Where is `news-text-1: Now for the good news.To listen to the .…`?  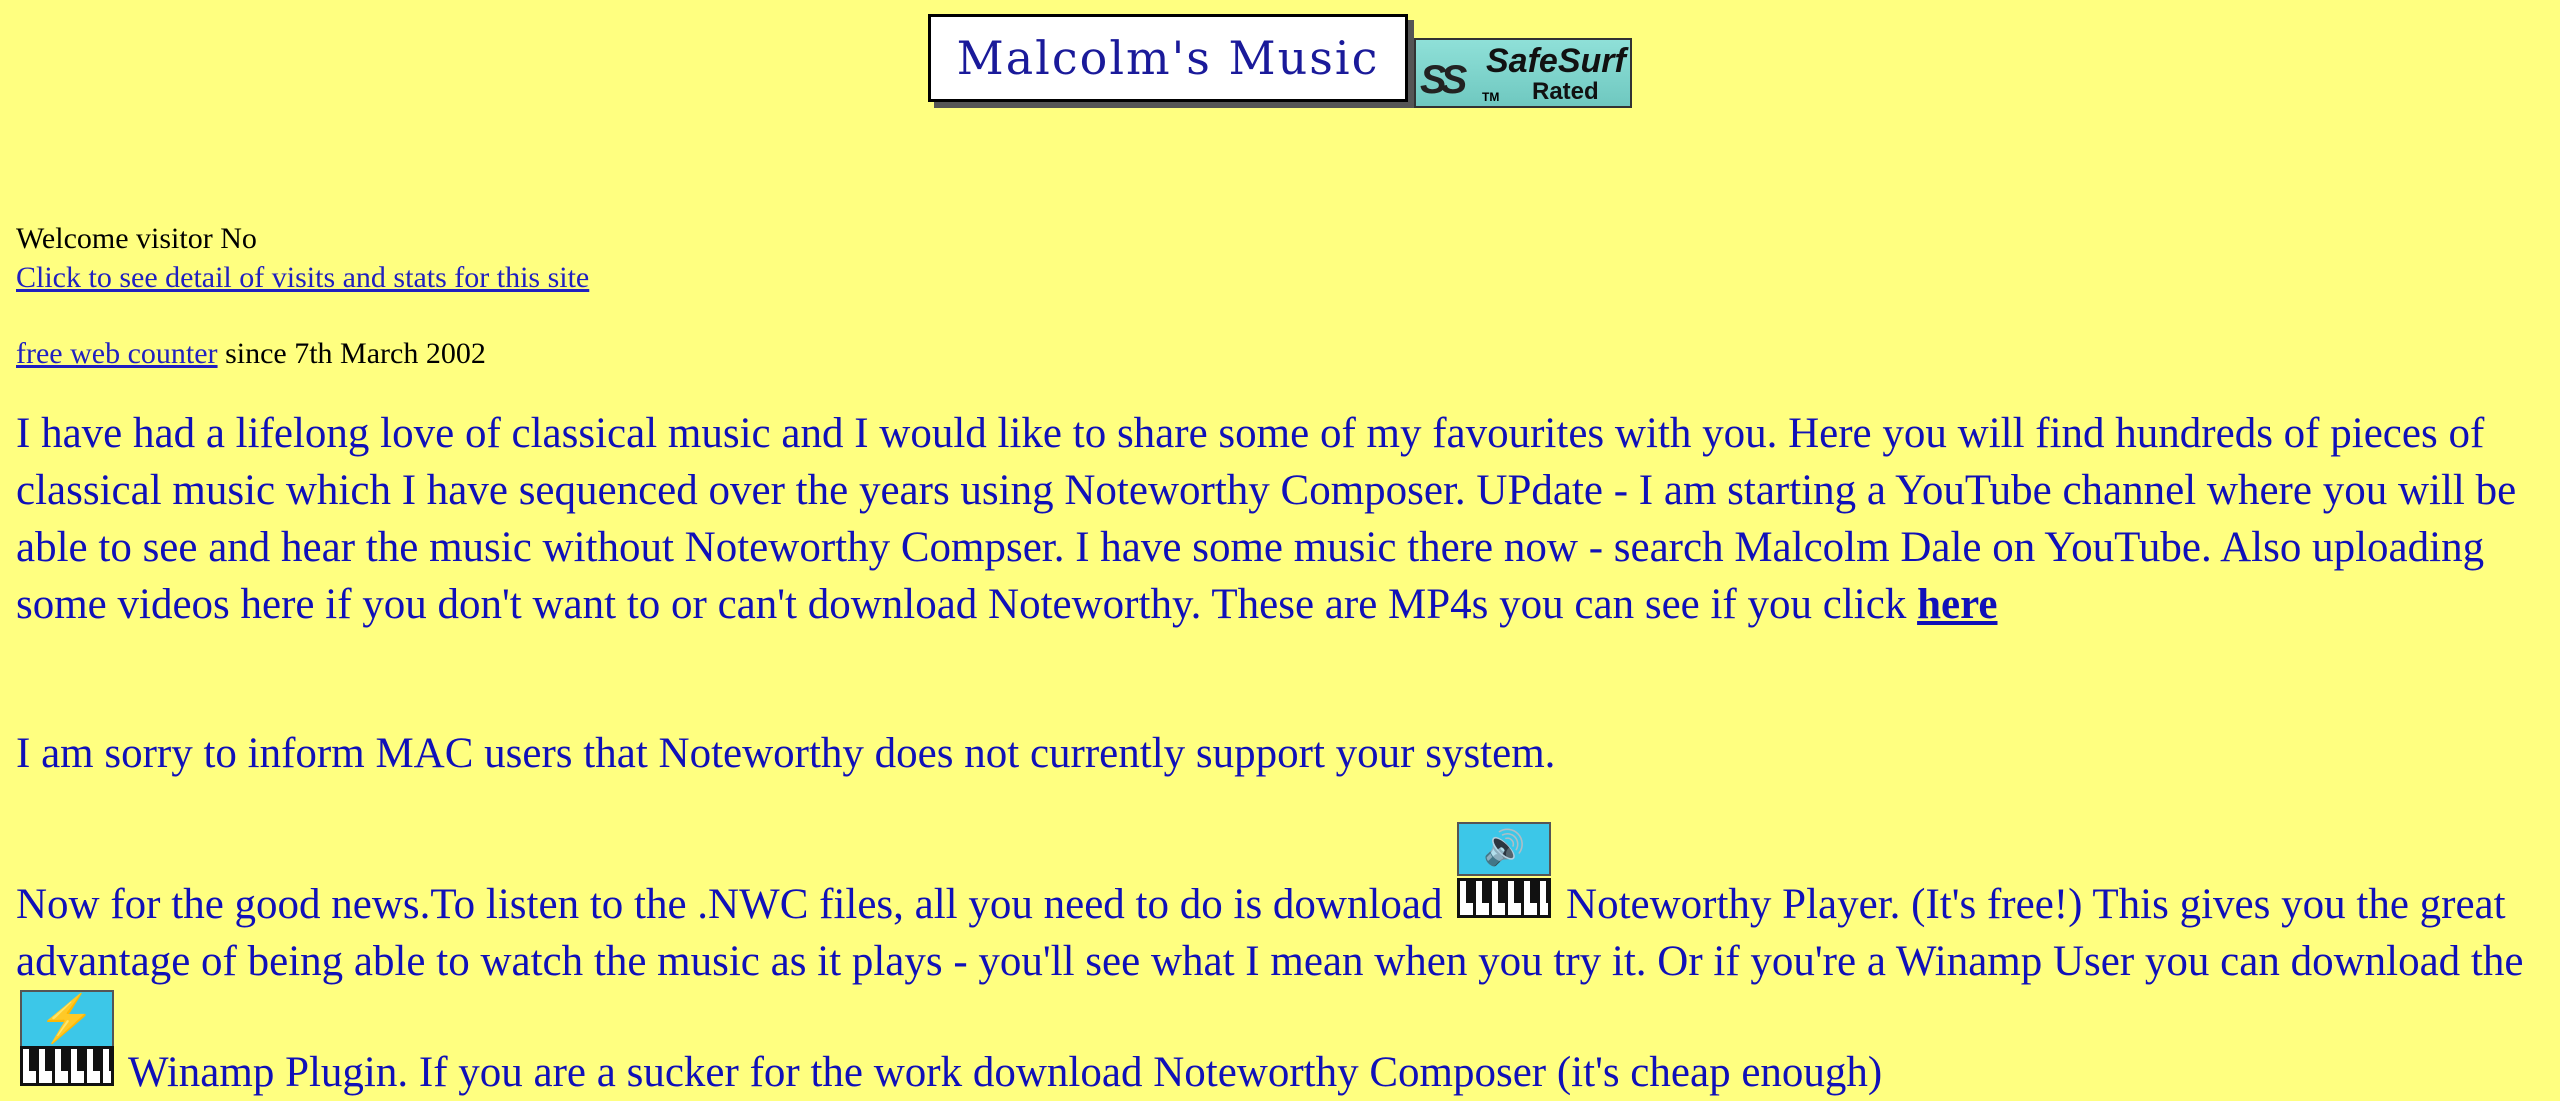
news-text-1: Now for the good news.To listen to the .… is located at coordinates (735, 904).